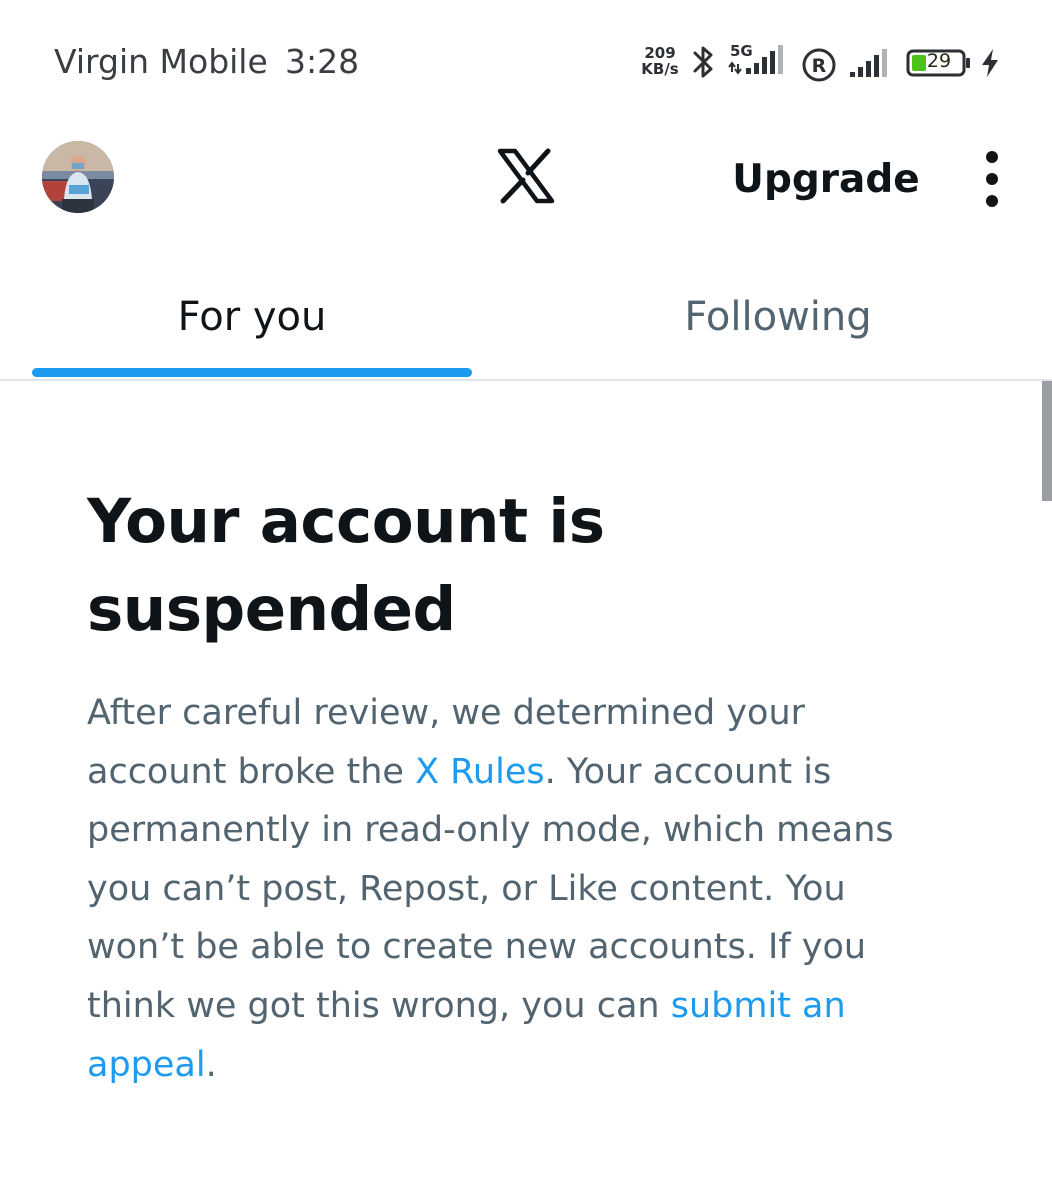 The image size is (1052, 1200). What do you see at coordinates (660, 69) in the screenshot?
I see `network-speed-unit: KB/s` at bounding box center [660, 69].